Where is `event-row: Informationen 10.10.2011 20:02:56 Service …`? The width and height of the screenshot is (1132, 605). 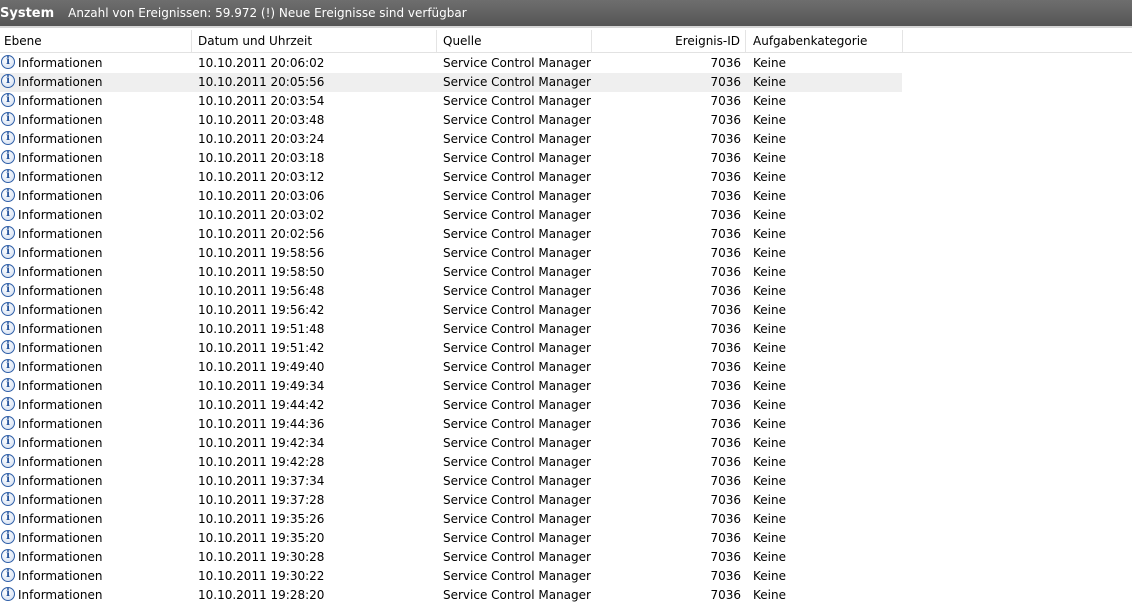 event-row: Informationen 10.10.2011 20:02:56 Service … is located at coordinates (566, 234).